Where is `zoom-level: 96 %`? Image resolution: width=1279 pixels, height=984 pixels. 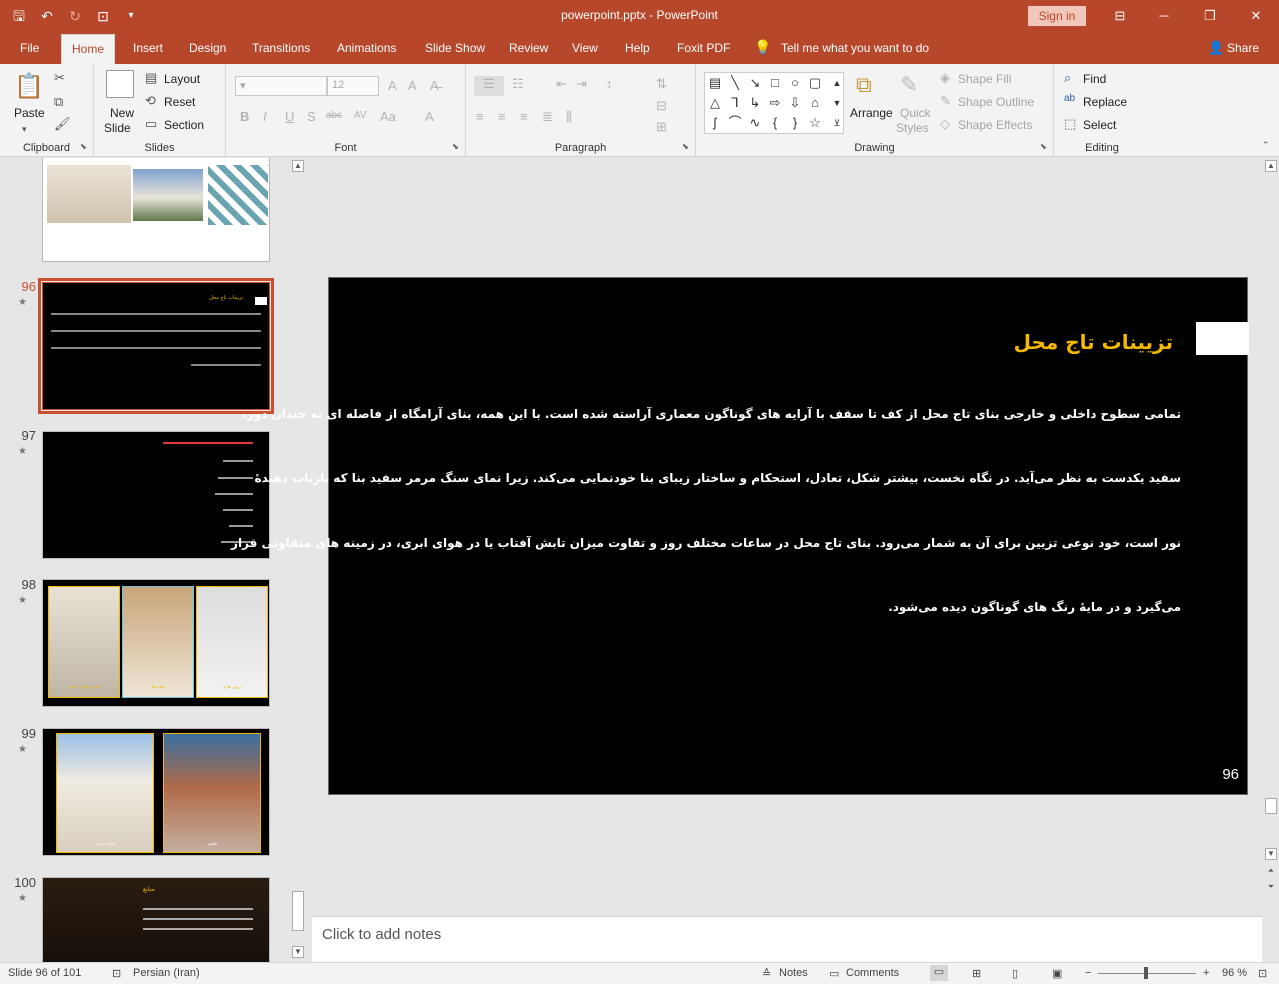 zoom-level: 96 % is located at coordinates (1234, 973).